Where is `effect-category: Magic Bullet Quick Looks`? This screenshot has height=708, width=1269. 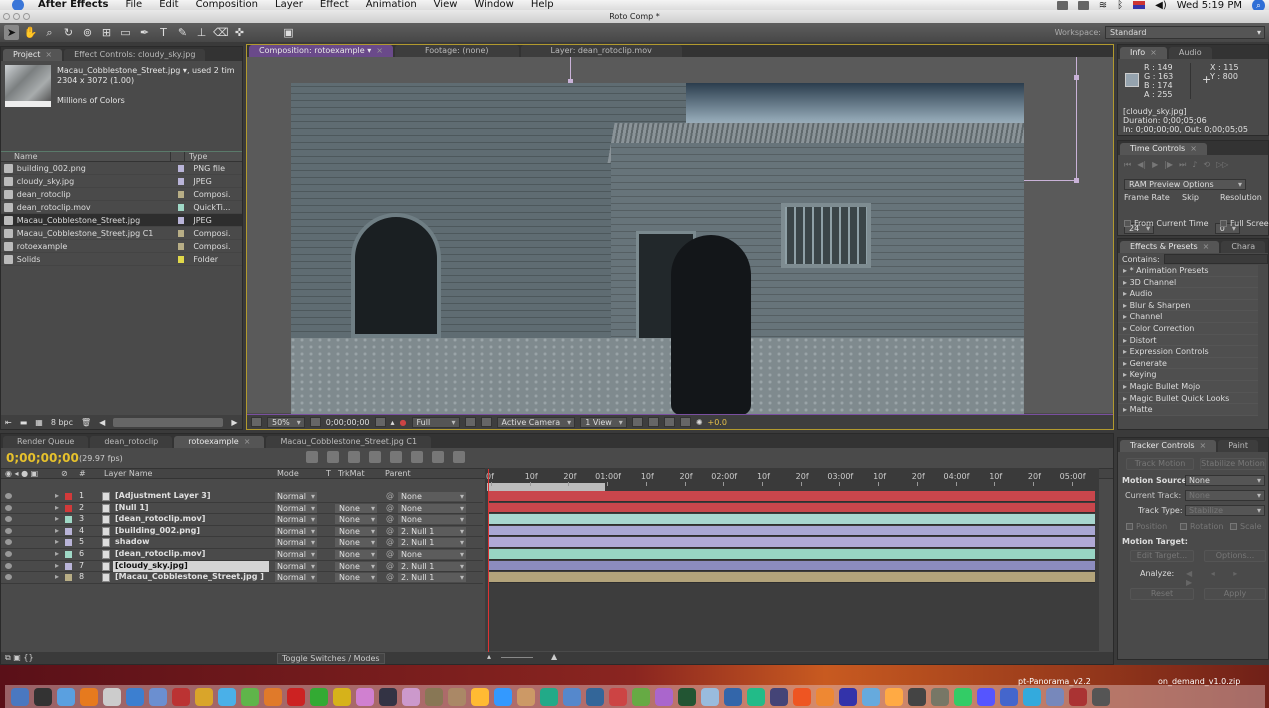
effect-category: Magic Bullet Quick Looks is located at coordinates (1188, 398).